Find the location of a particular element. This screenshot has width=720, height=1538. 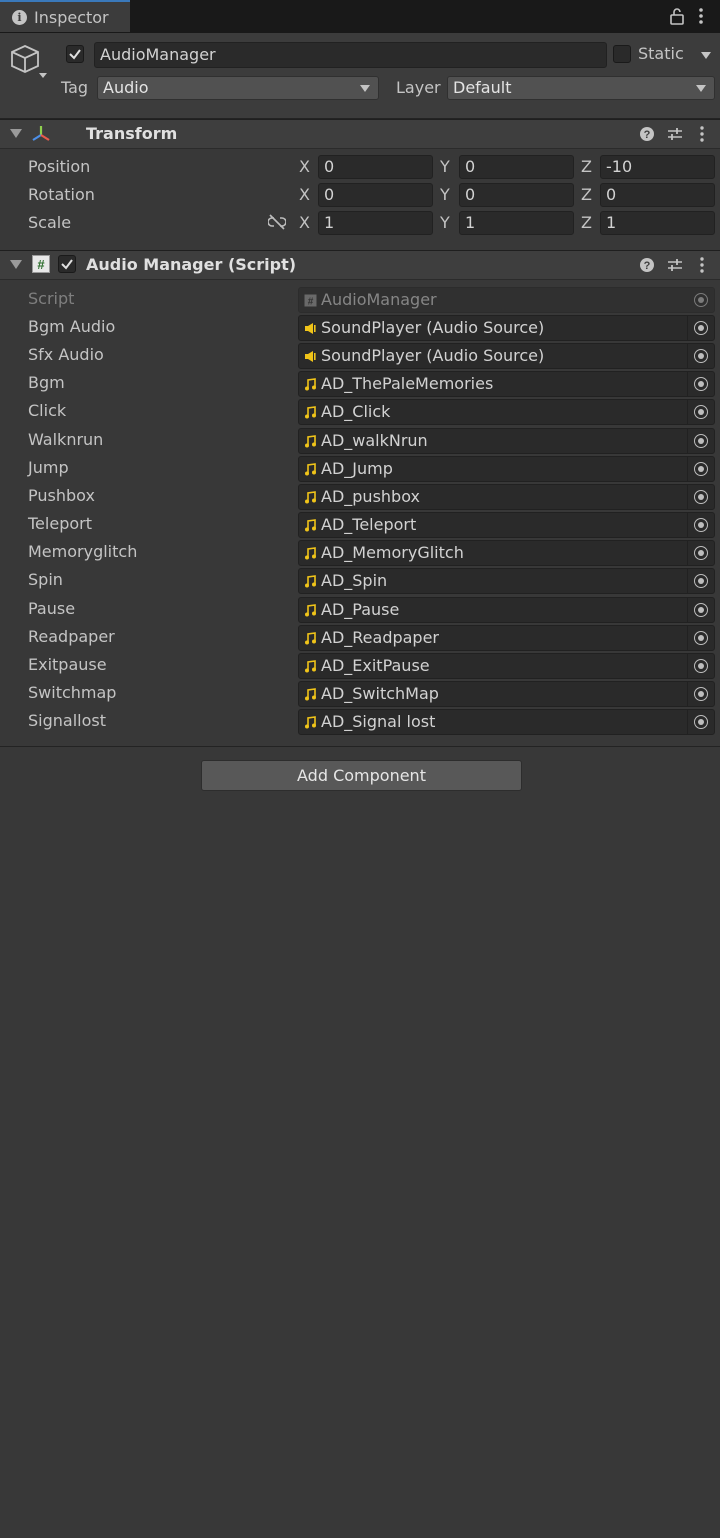

rotation-y-field: 0 is located at coordinates (516, 195).